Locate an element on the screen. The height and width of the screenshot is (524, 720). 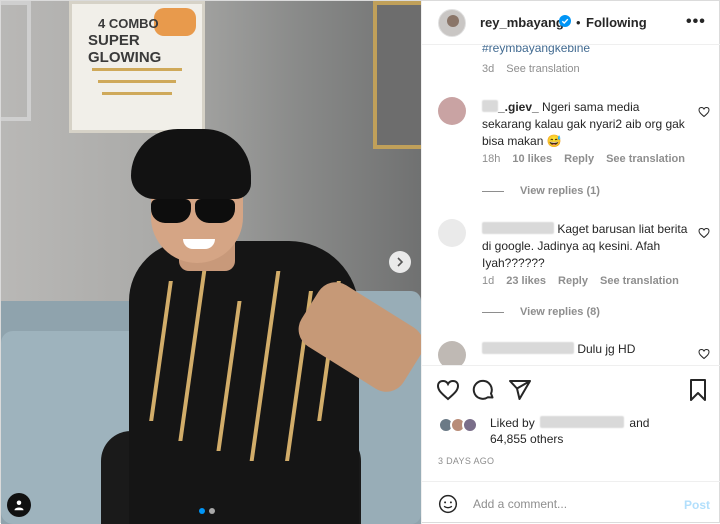
carousel-dots is located at coordinates (207, 511).